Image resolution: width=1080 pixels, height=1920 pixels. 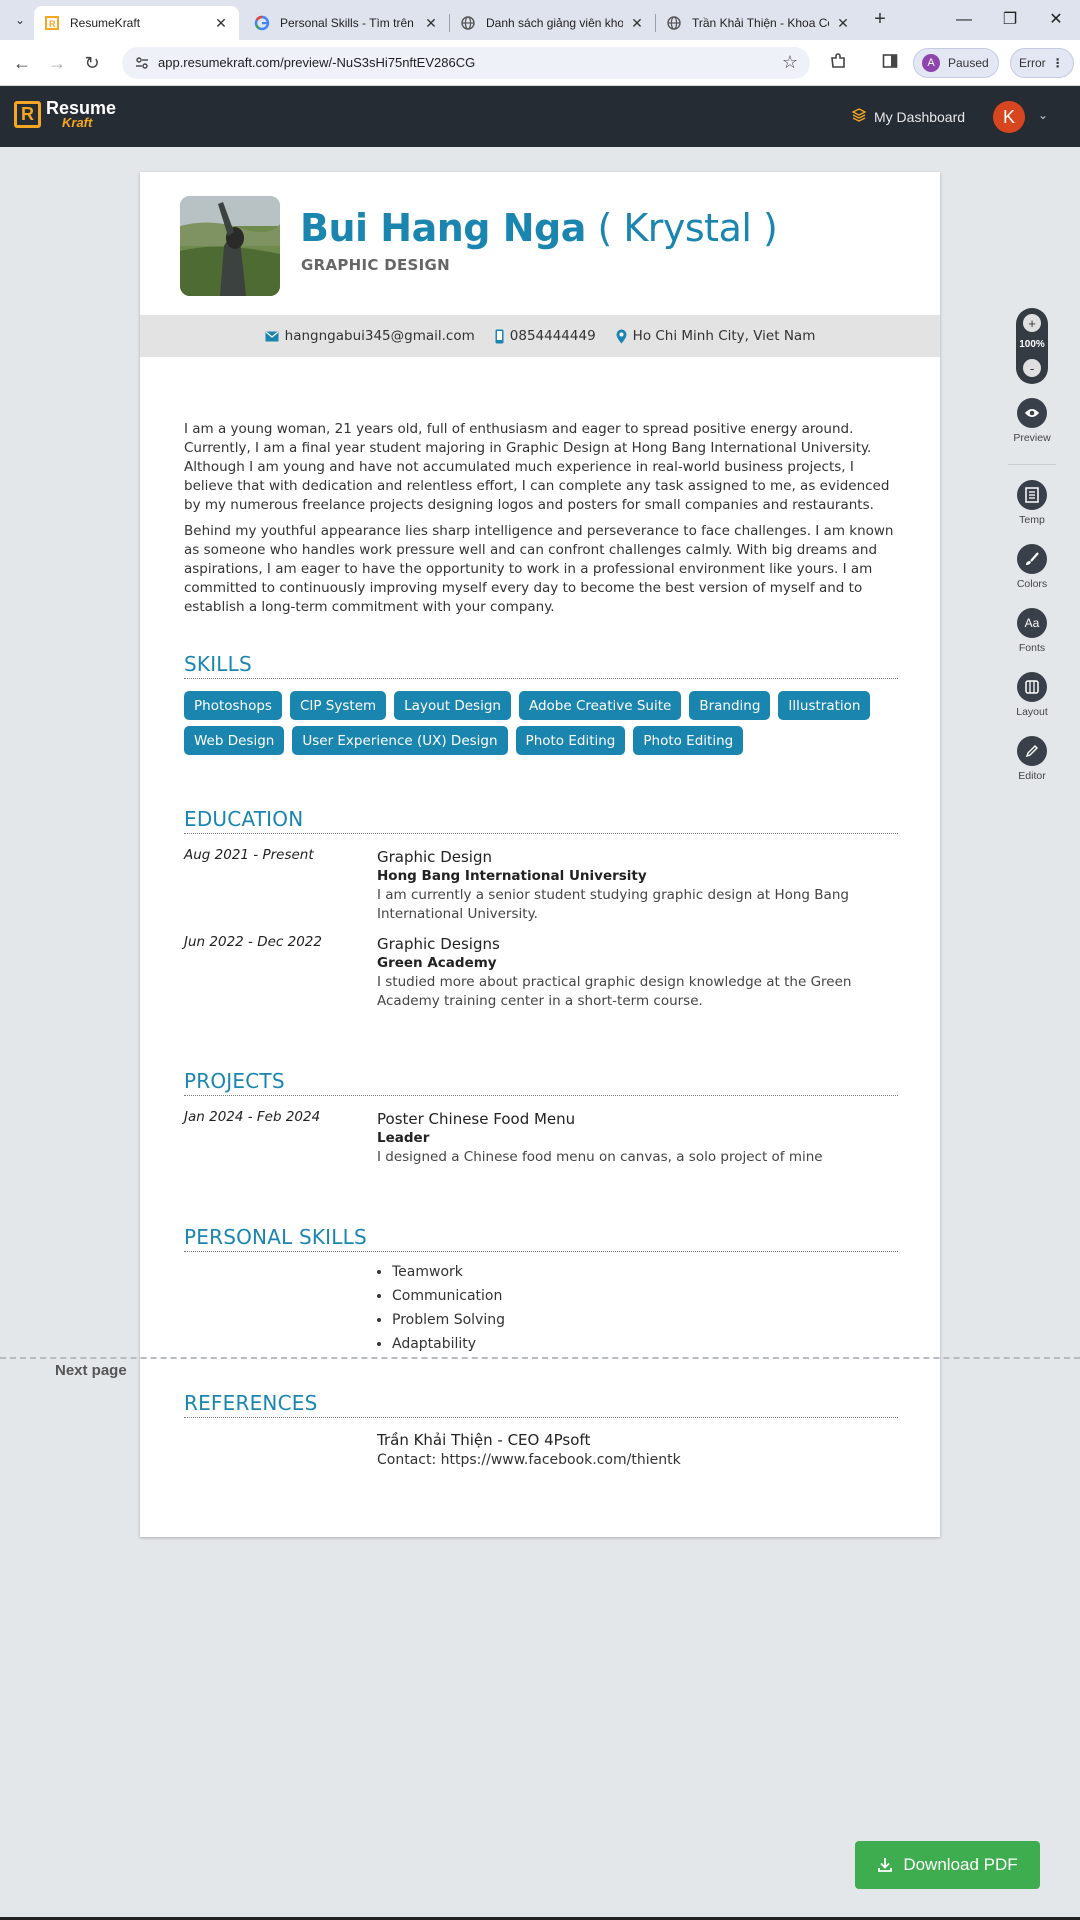 I want to click on extensions-button, so click(x=838, y=63).